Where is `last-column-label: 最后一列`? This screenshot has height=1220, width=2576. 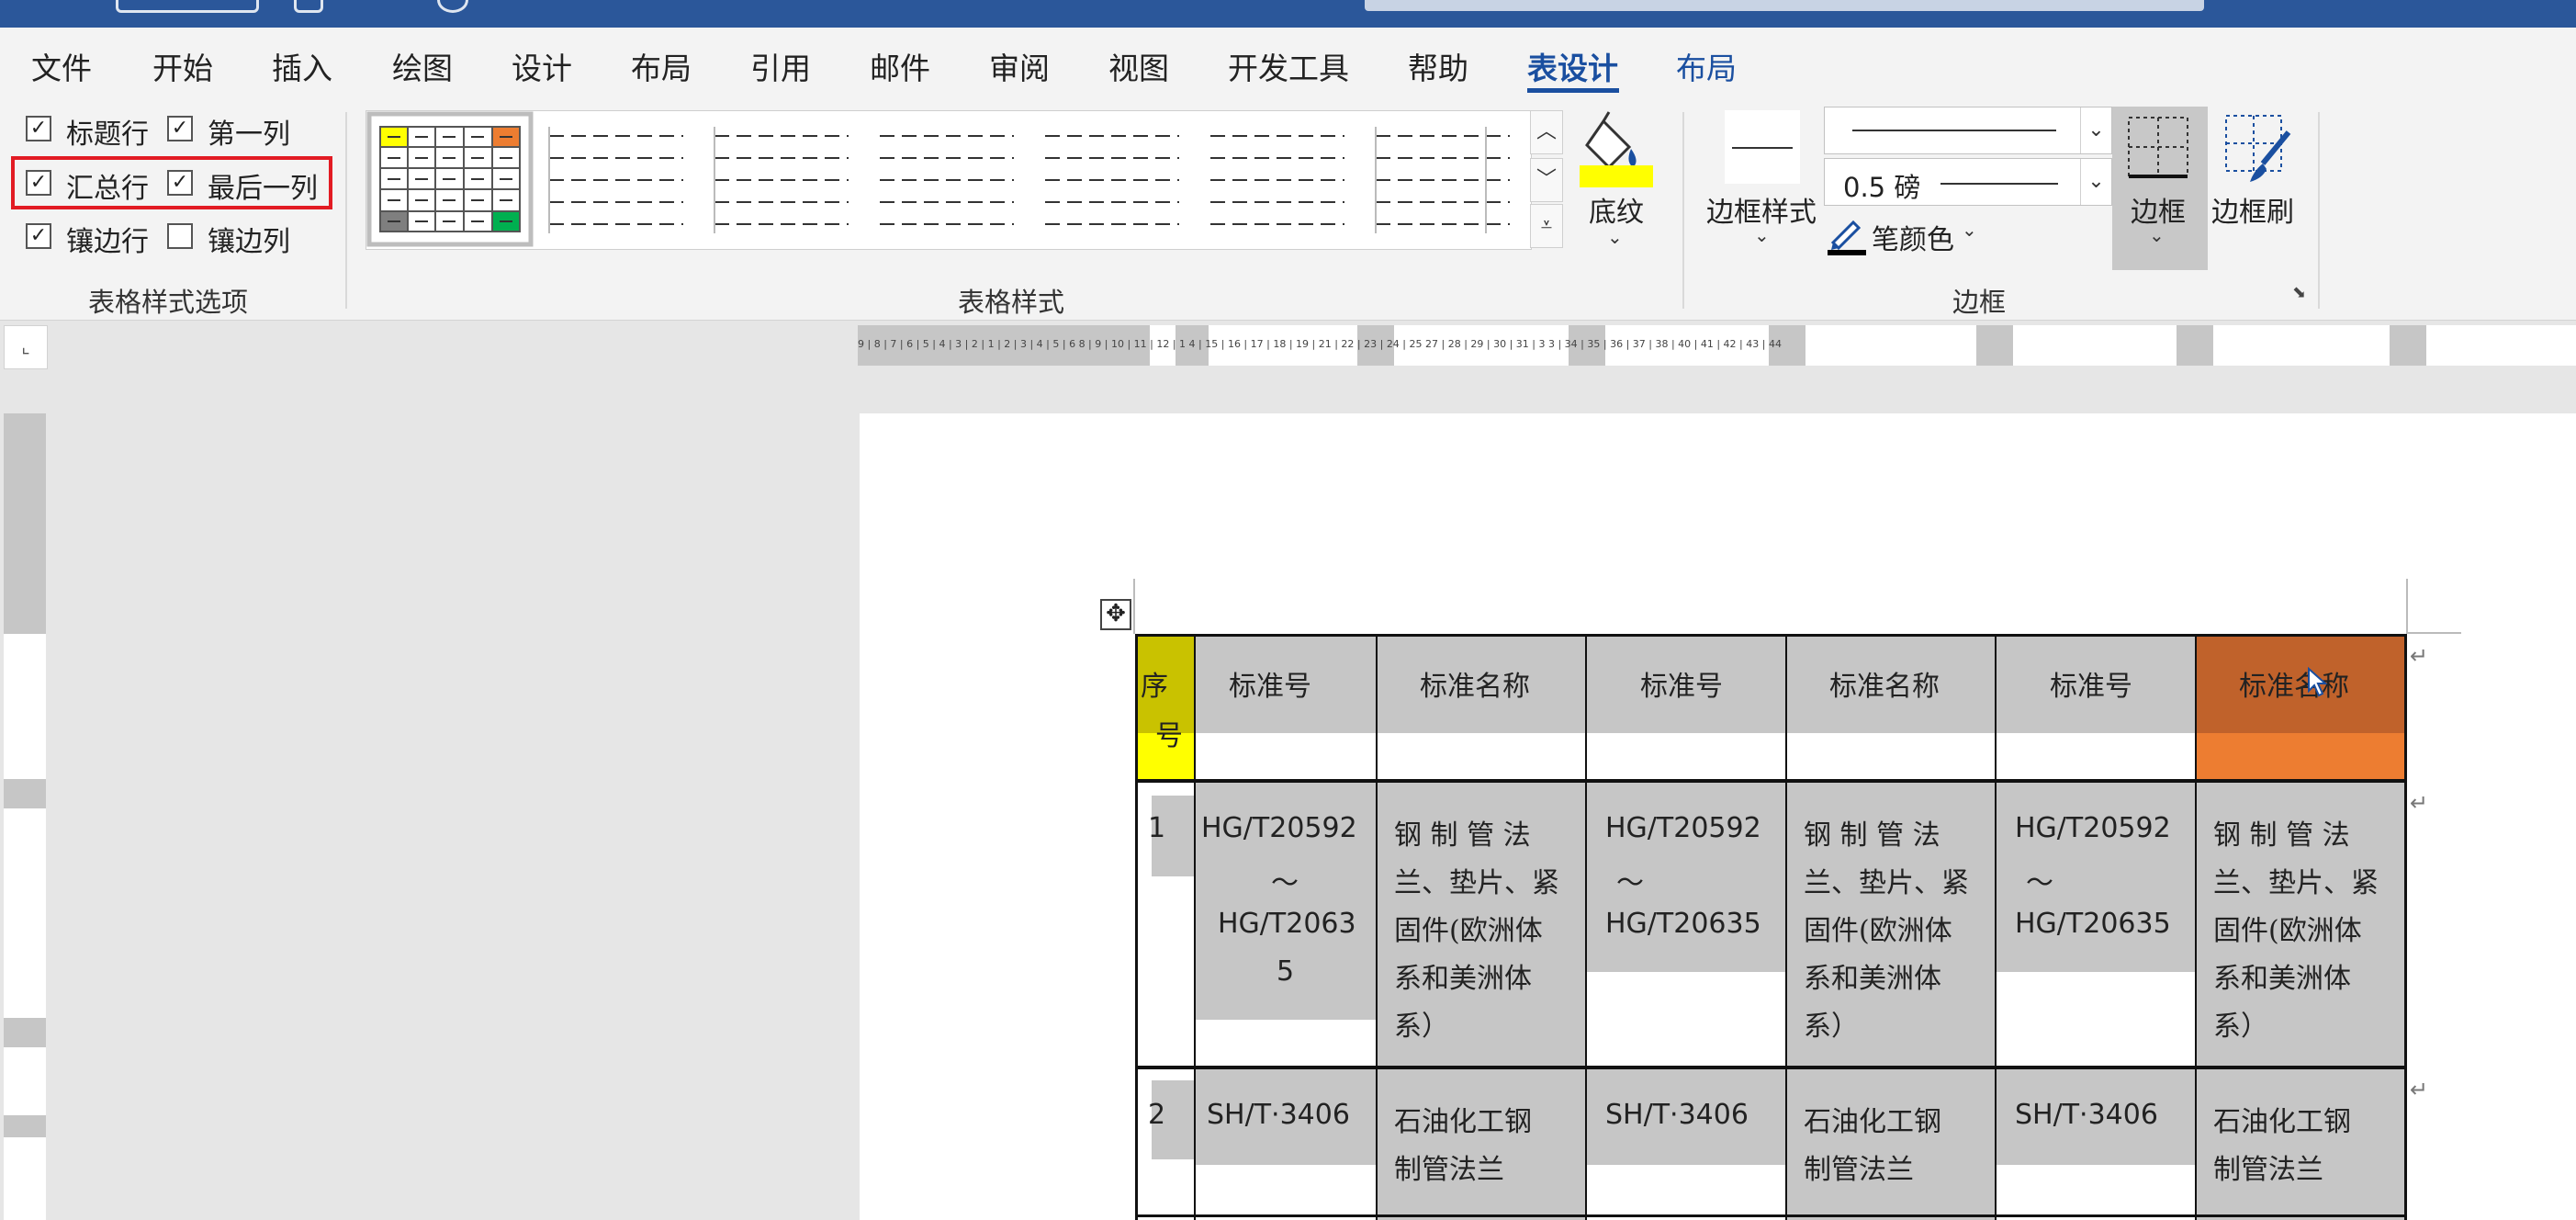
last-column-label: 最后一列 is located at coordinates (263, 189).